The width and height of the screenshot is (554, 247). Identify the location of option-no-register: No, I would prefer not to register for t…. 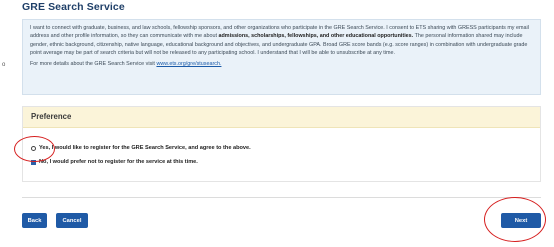
(114, 162).